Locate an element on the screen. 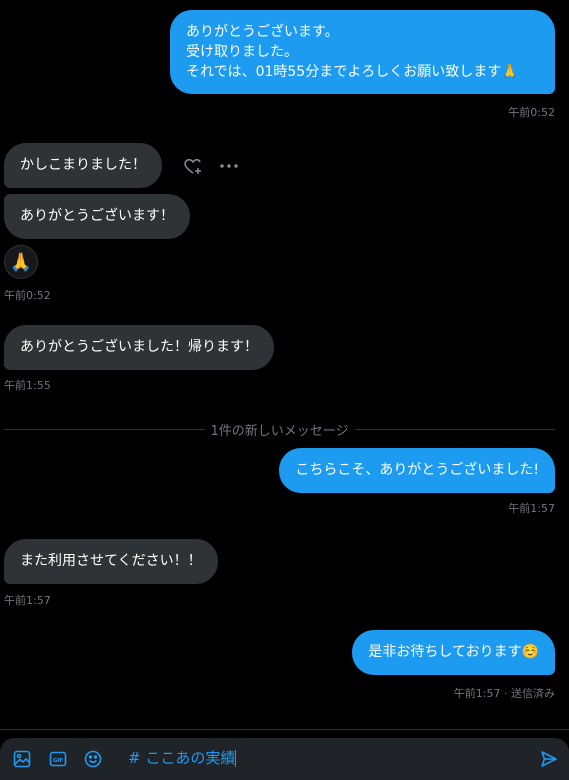 This screenshot has height=780, width=569. received-message-bubble: ありがとうございました！帰ります！ is located at coordinates (139, 347).